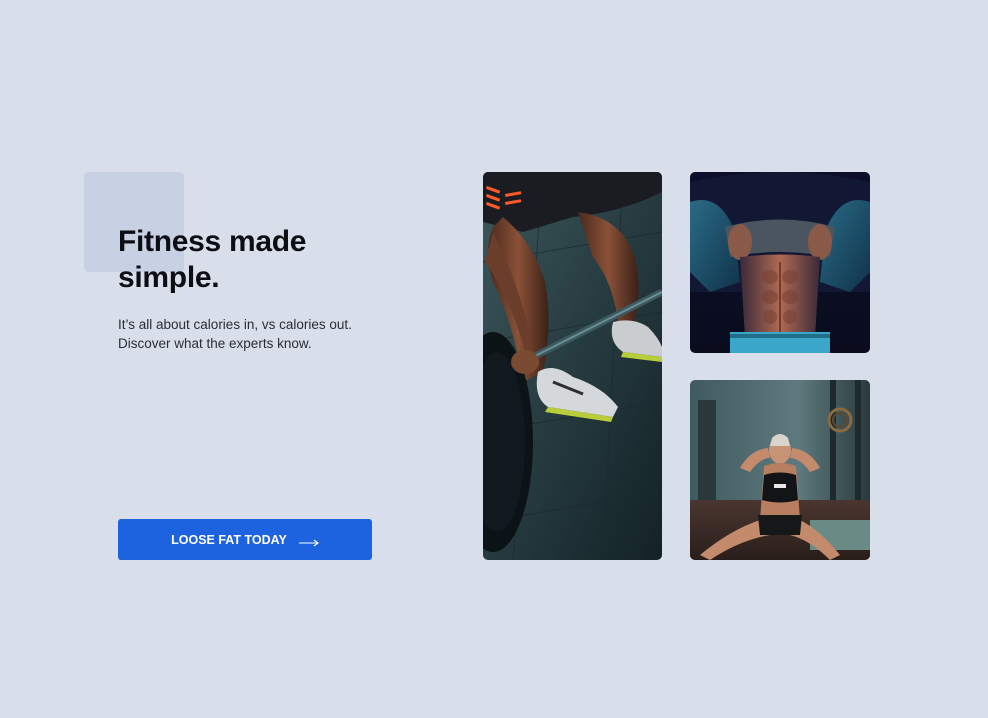  I want to click on loose-fat-today-button: LOOSE FAT TODAY, so click(245, 539).